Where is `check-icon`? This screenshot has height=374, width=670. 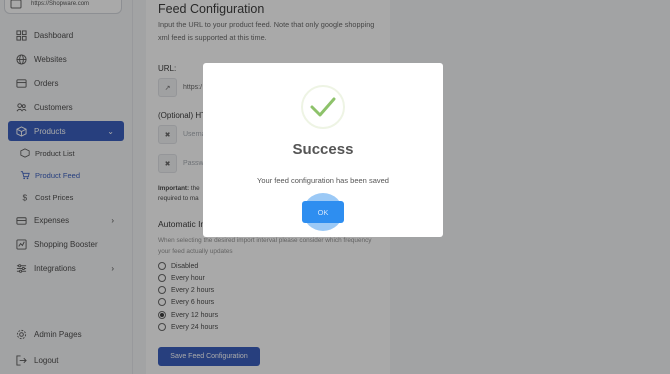 check-icon is located at coordinates (323, 107).